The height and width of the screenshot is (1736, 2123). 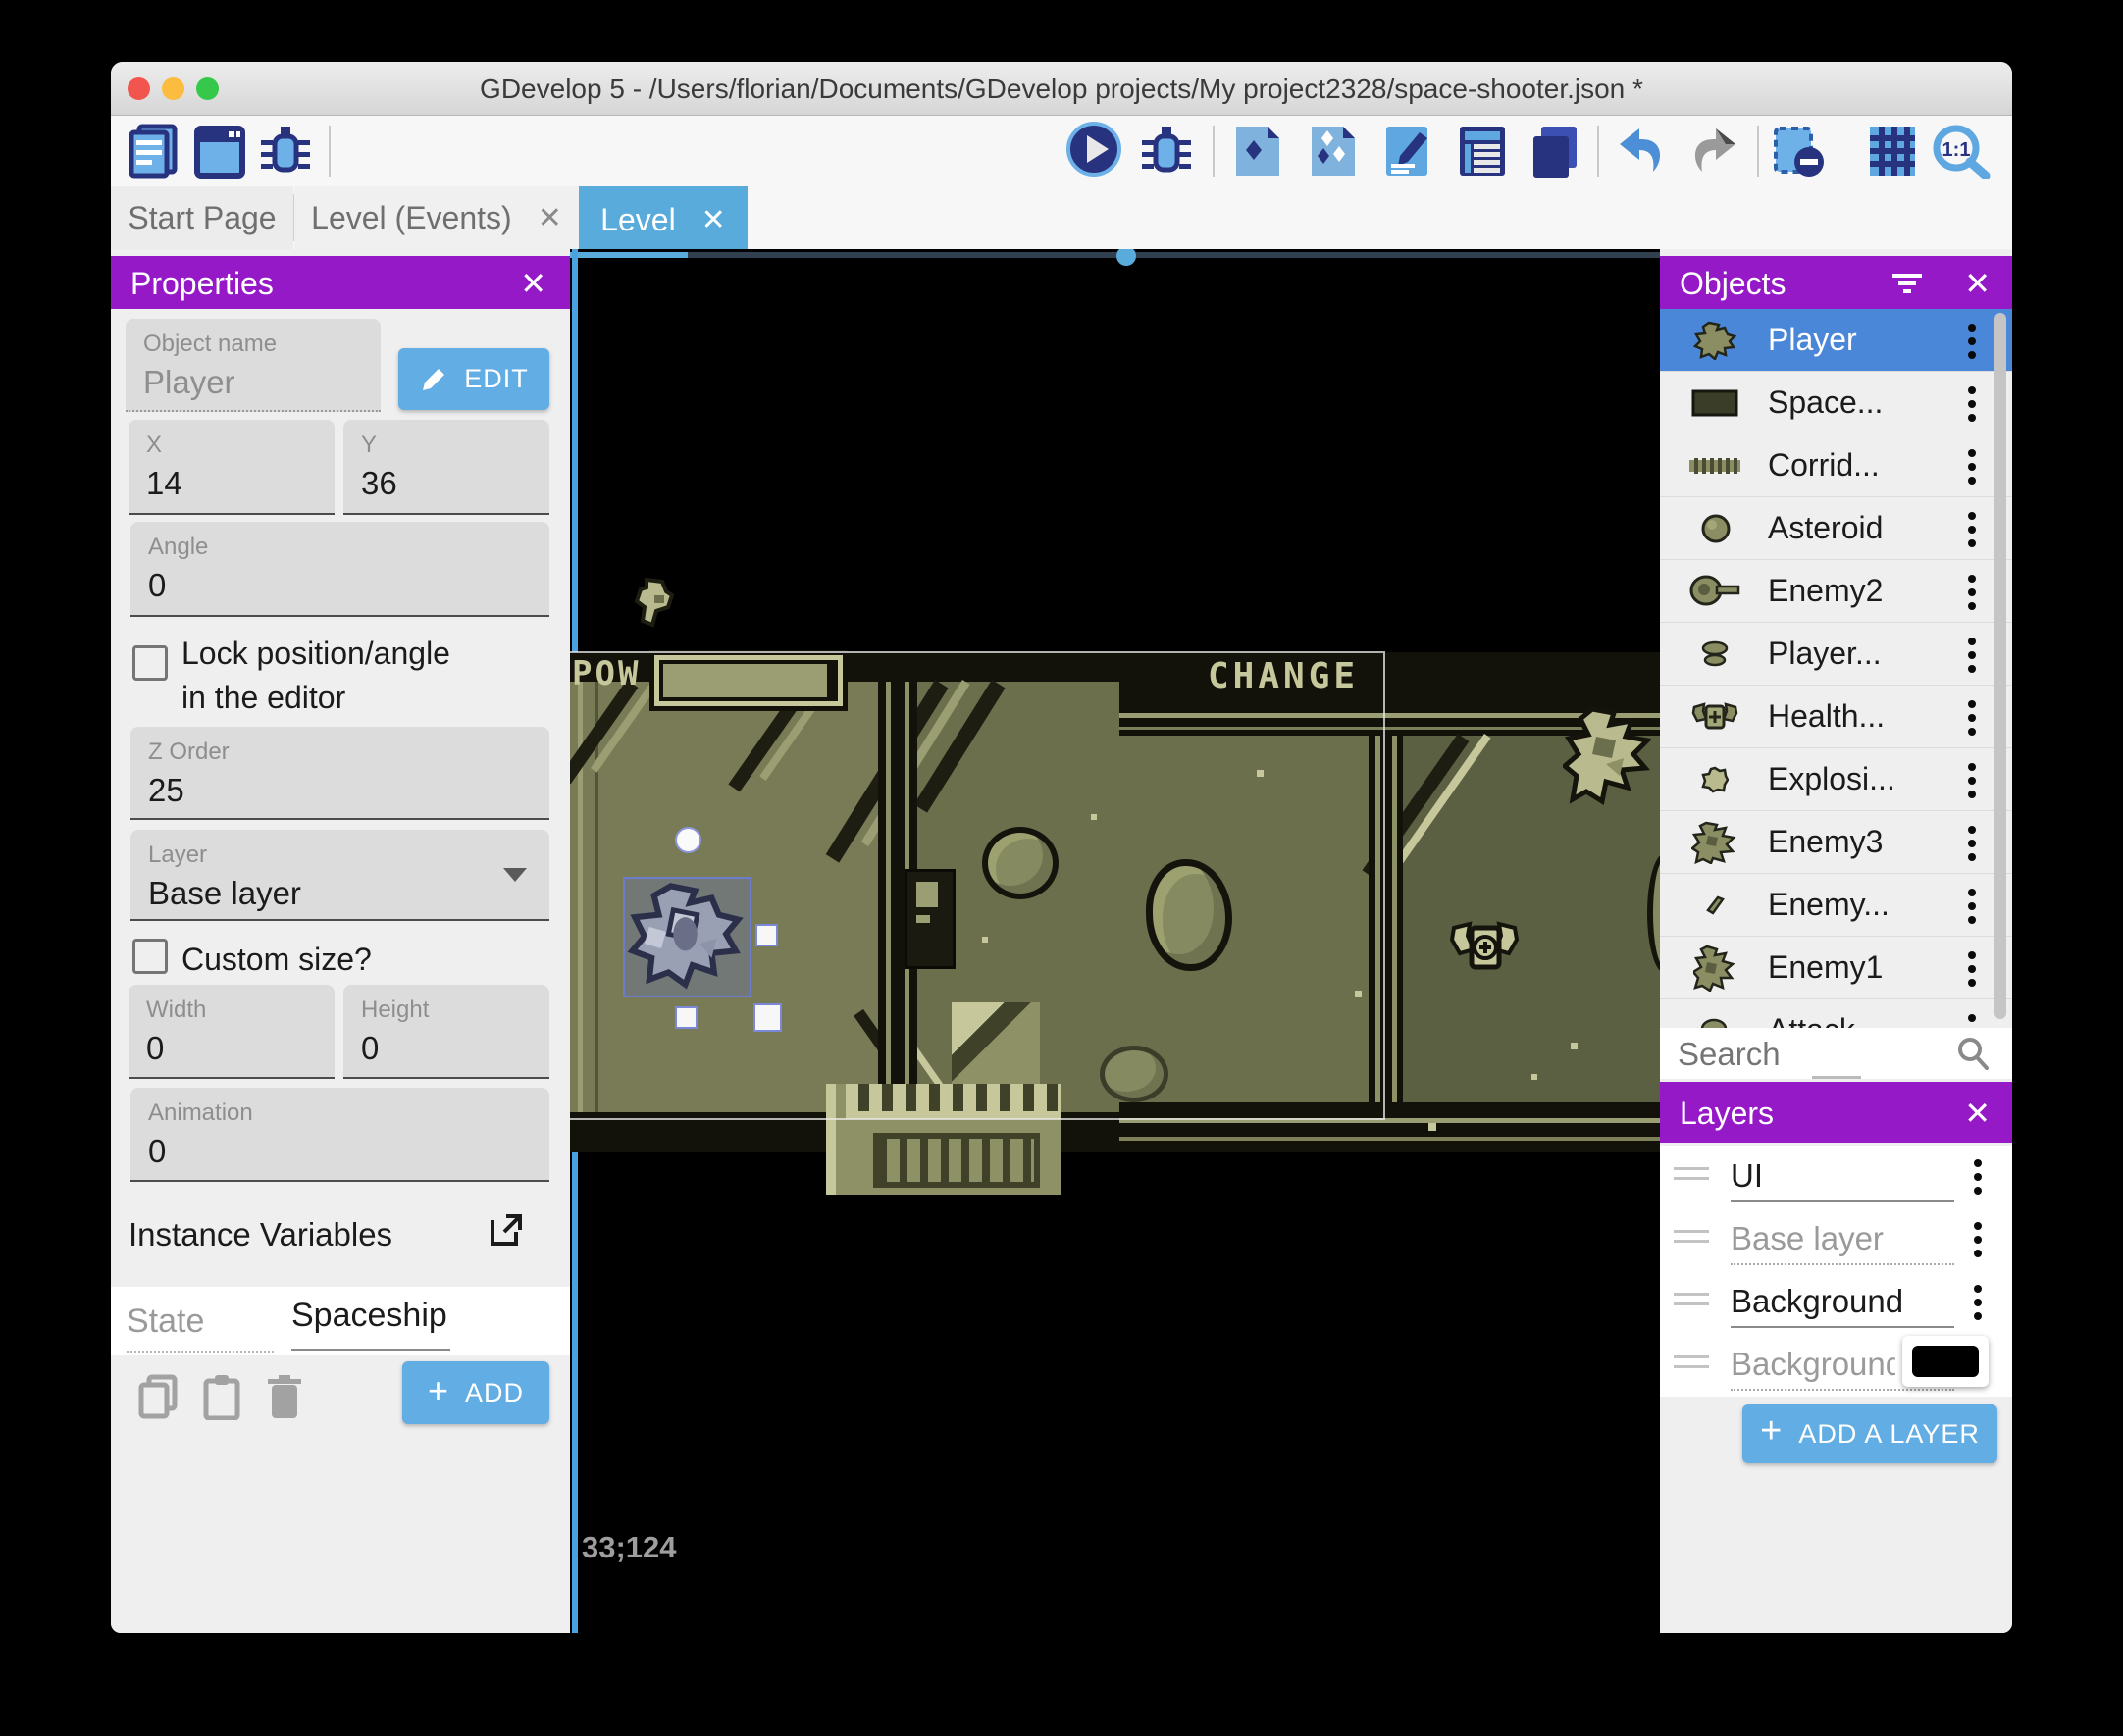 I want to click on project-manager-icon, so click(x=154, y=151).